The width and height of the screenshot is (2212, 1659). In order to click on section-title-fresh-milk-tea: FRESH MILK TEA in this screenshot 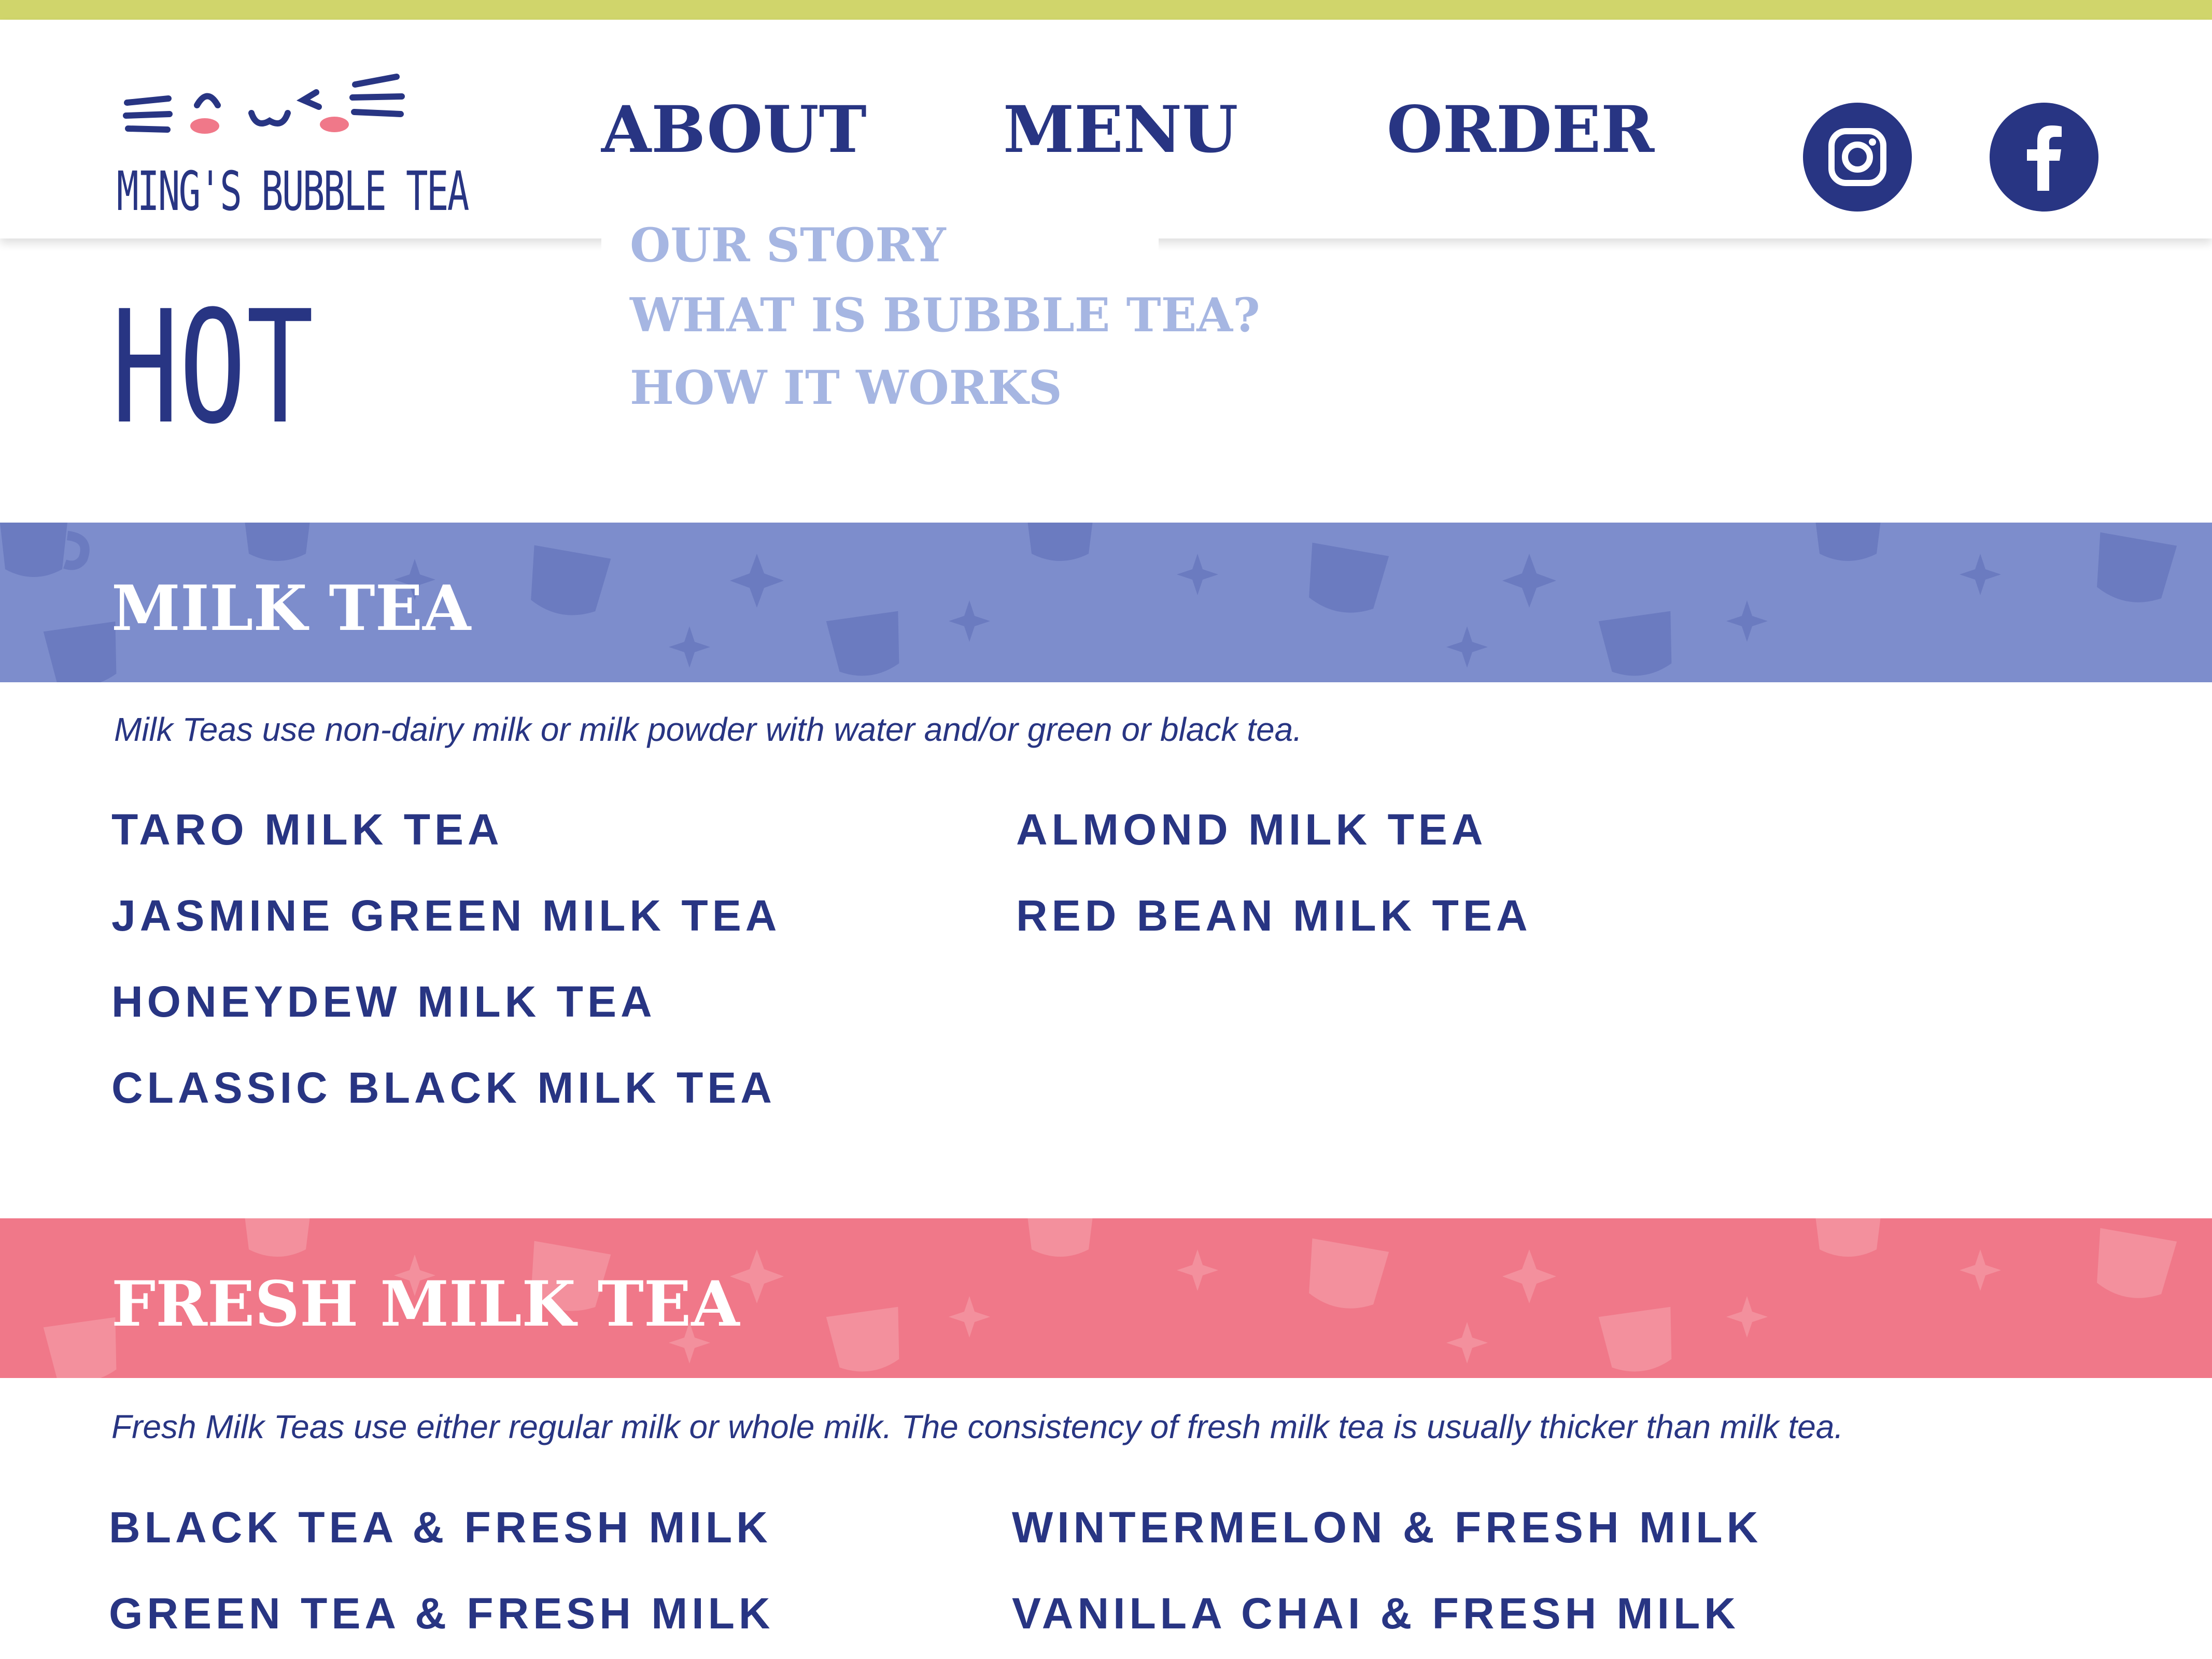, I will do `click(425, 1304)`.